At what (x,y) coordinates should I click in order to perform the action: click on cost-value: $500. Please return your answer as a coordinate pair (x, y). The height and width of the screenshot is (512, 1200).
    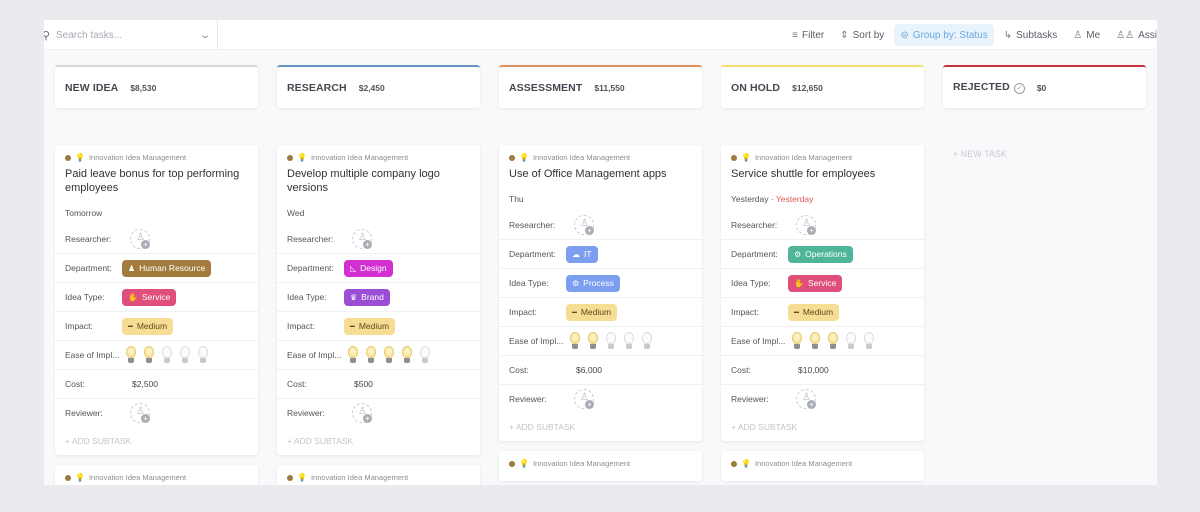
    Looking at the image, I should click on (363, 384).